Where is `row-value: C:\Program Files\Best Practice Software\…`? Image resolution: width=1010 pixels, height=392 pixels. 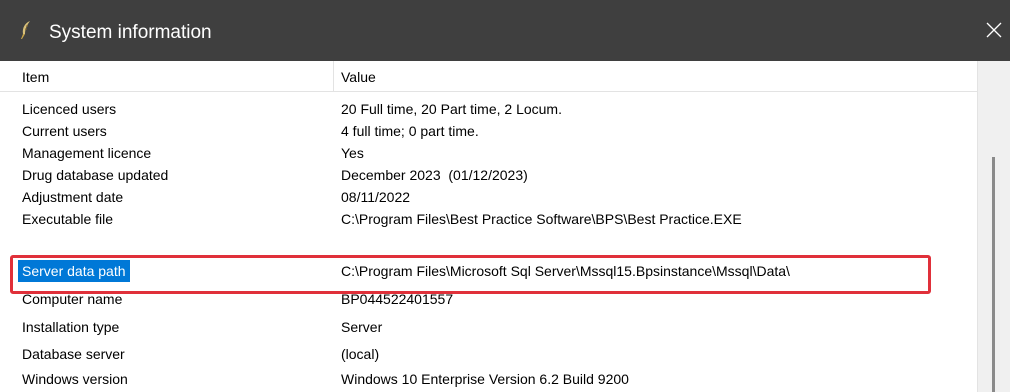 row-value: C:\Program Files\Best Practice Software\… is located at coordinates (541, 219).